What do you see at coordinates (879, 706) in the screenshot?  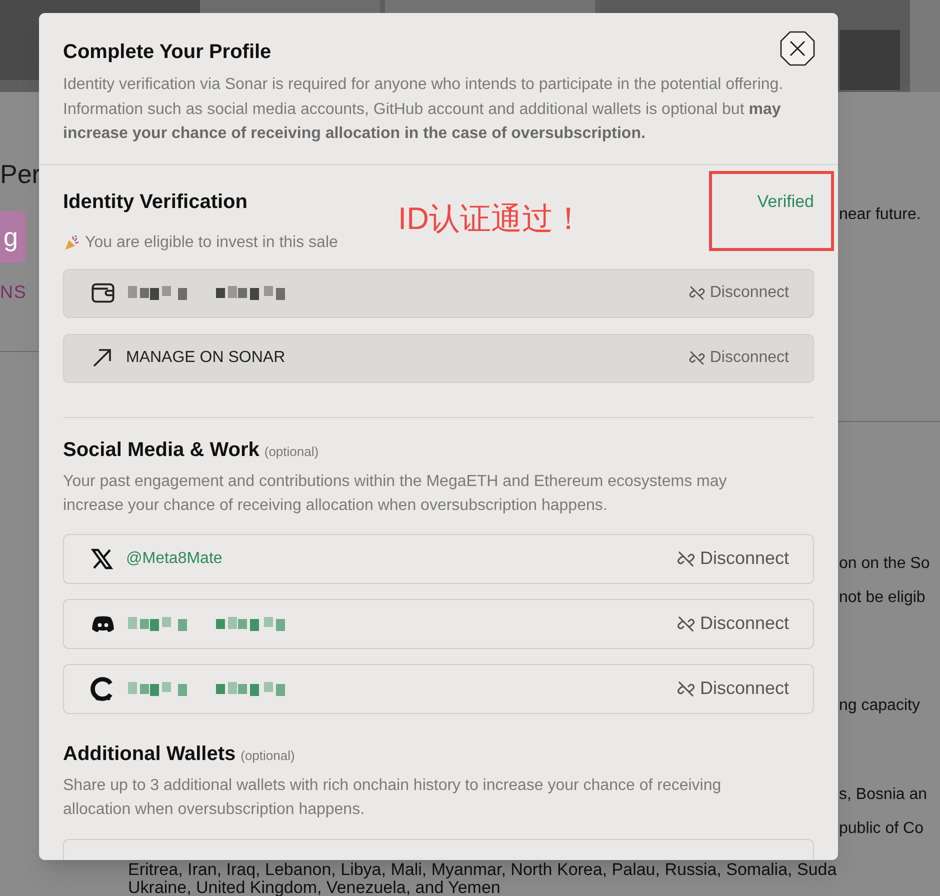 I see `page-text: ng capacity` at bounding box center [879, 706].